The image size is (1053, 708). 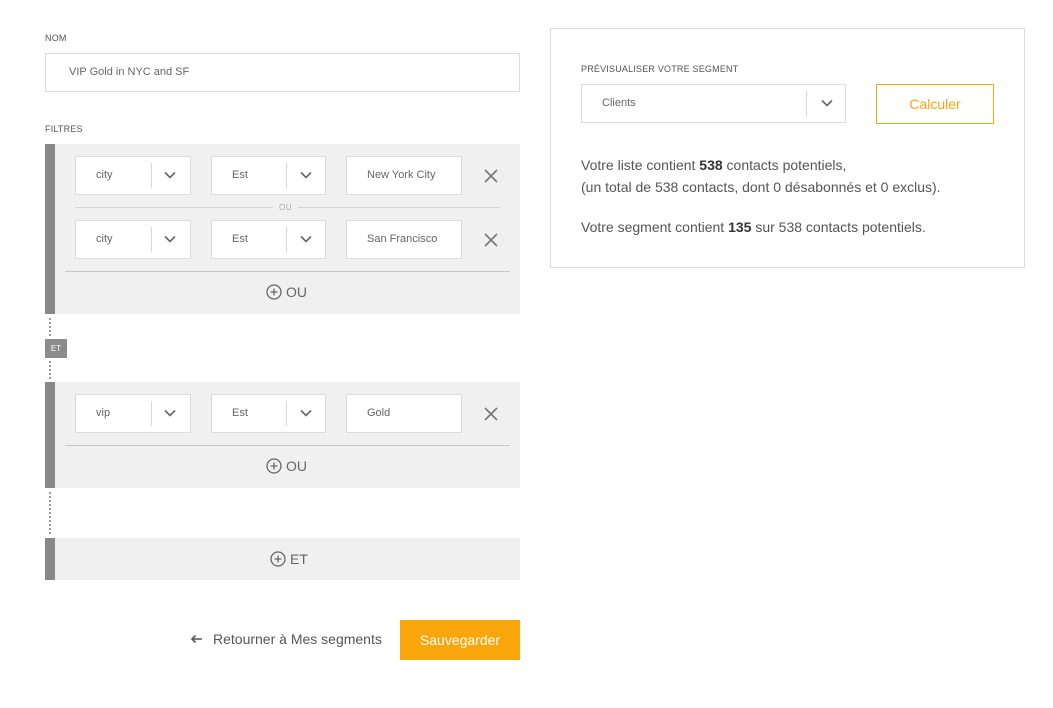 What do you see at coordinates (56, 38) in the screenshot?
I see `name-label: NOM` at bounding box center [56, 38].